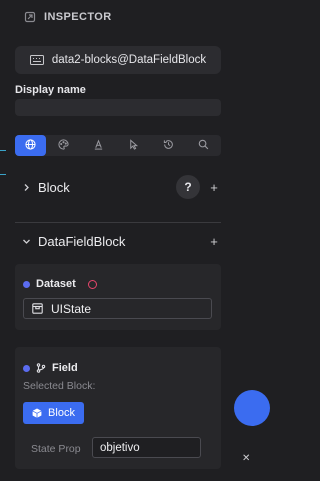 The image size is (320, 481). I want to click on block-button-label: Block, so click(61, 413).